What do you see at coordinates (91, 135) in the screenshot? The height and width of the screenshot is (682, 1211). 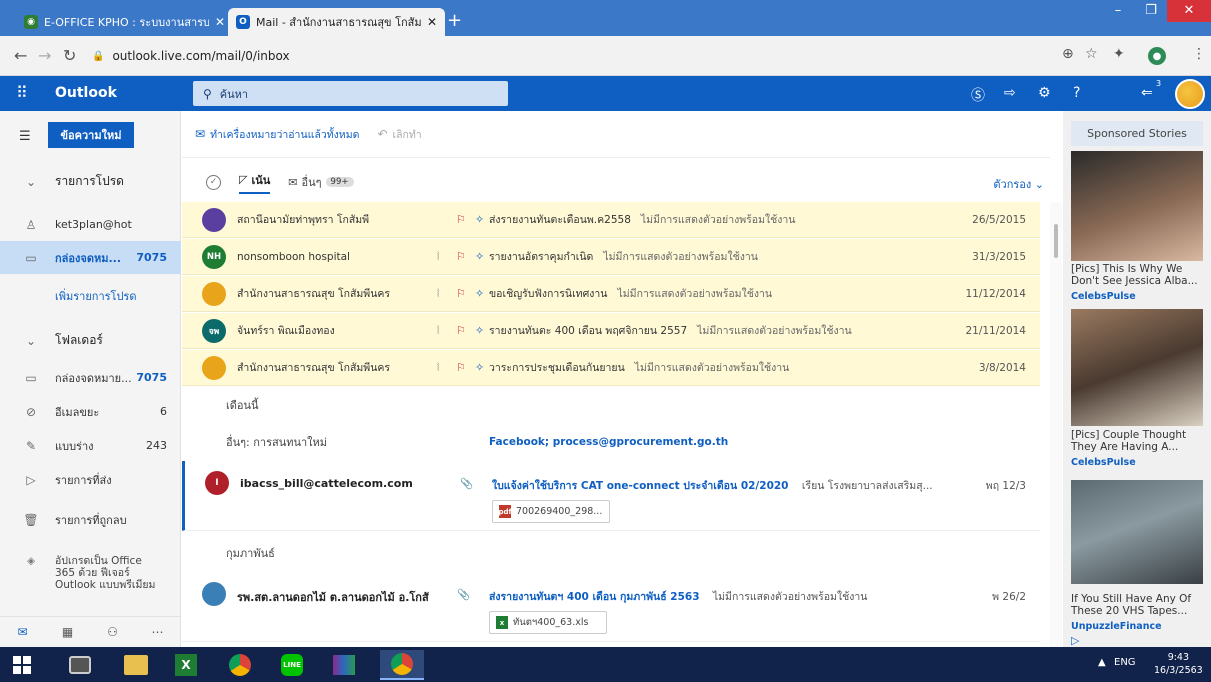 I see `new-message-button: ข้อความใหม่` at bounding box center [91, 135].